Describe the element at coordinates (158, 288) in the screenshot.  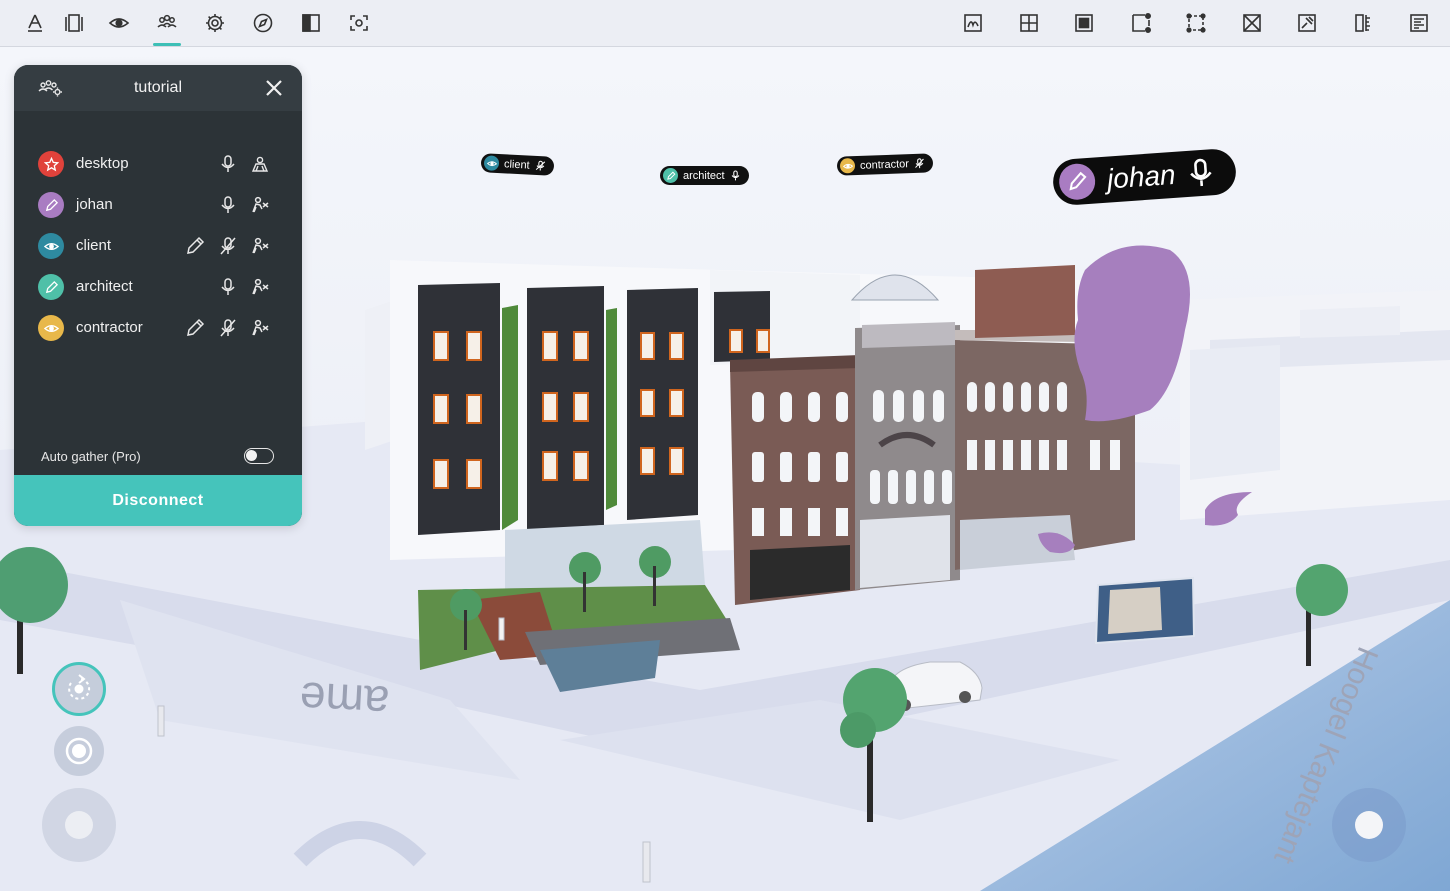
I see `participant-row-architect: architect` at that location.